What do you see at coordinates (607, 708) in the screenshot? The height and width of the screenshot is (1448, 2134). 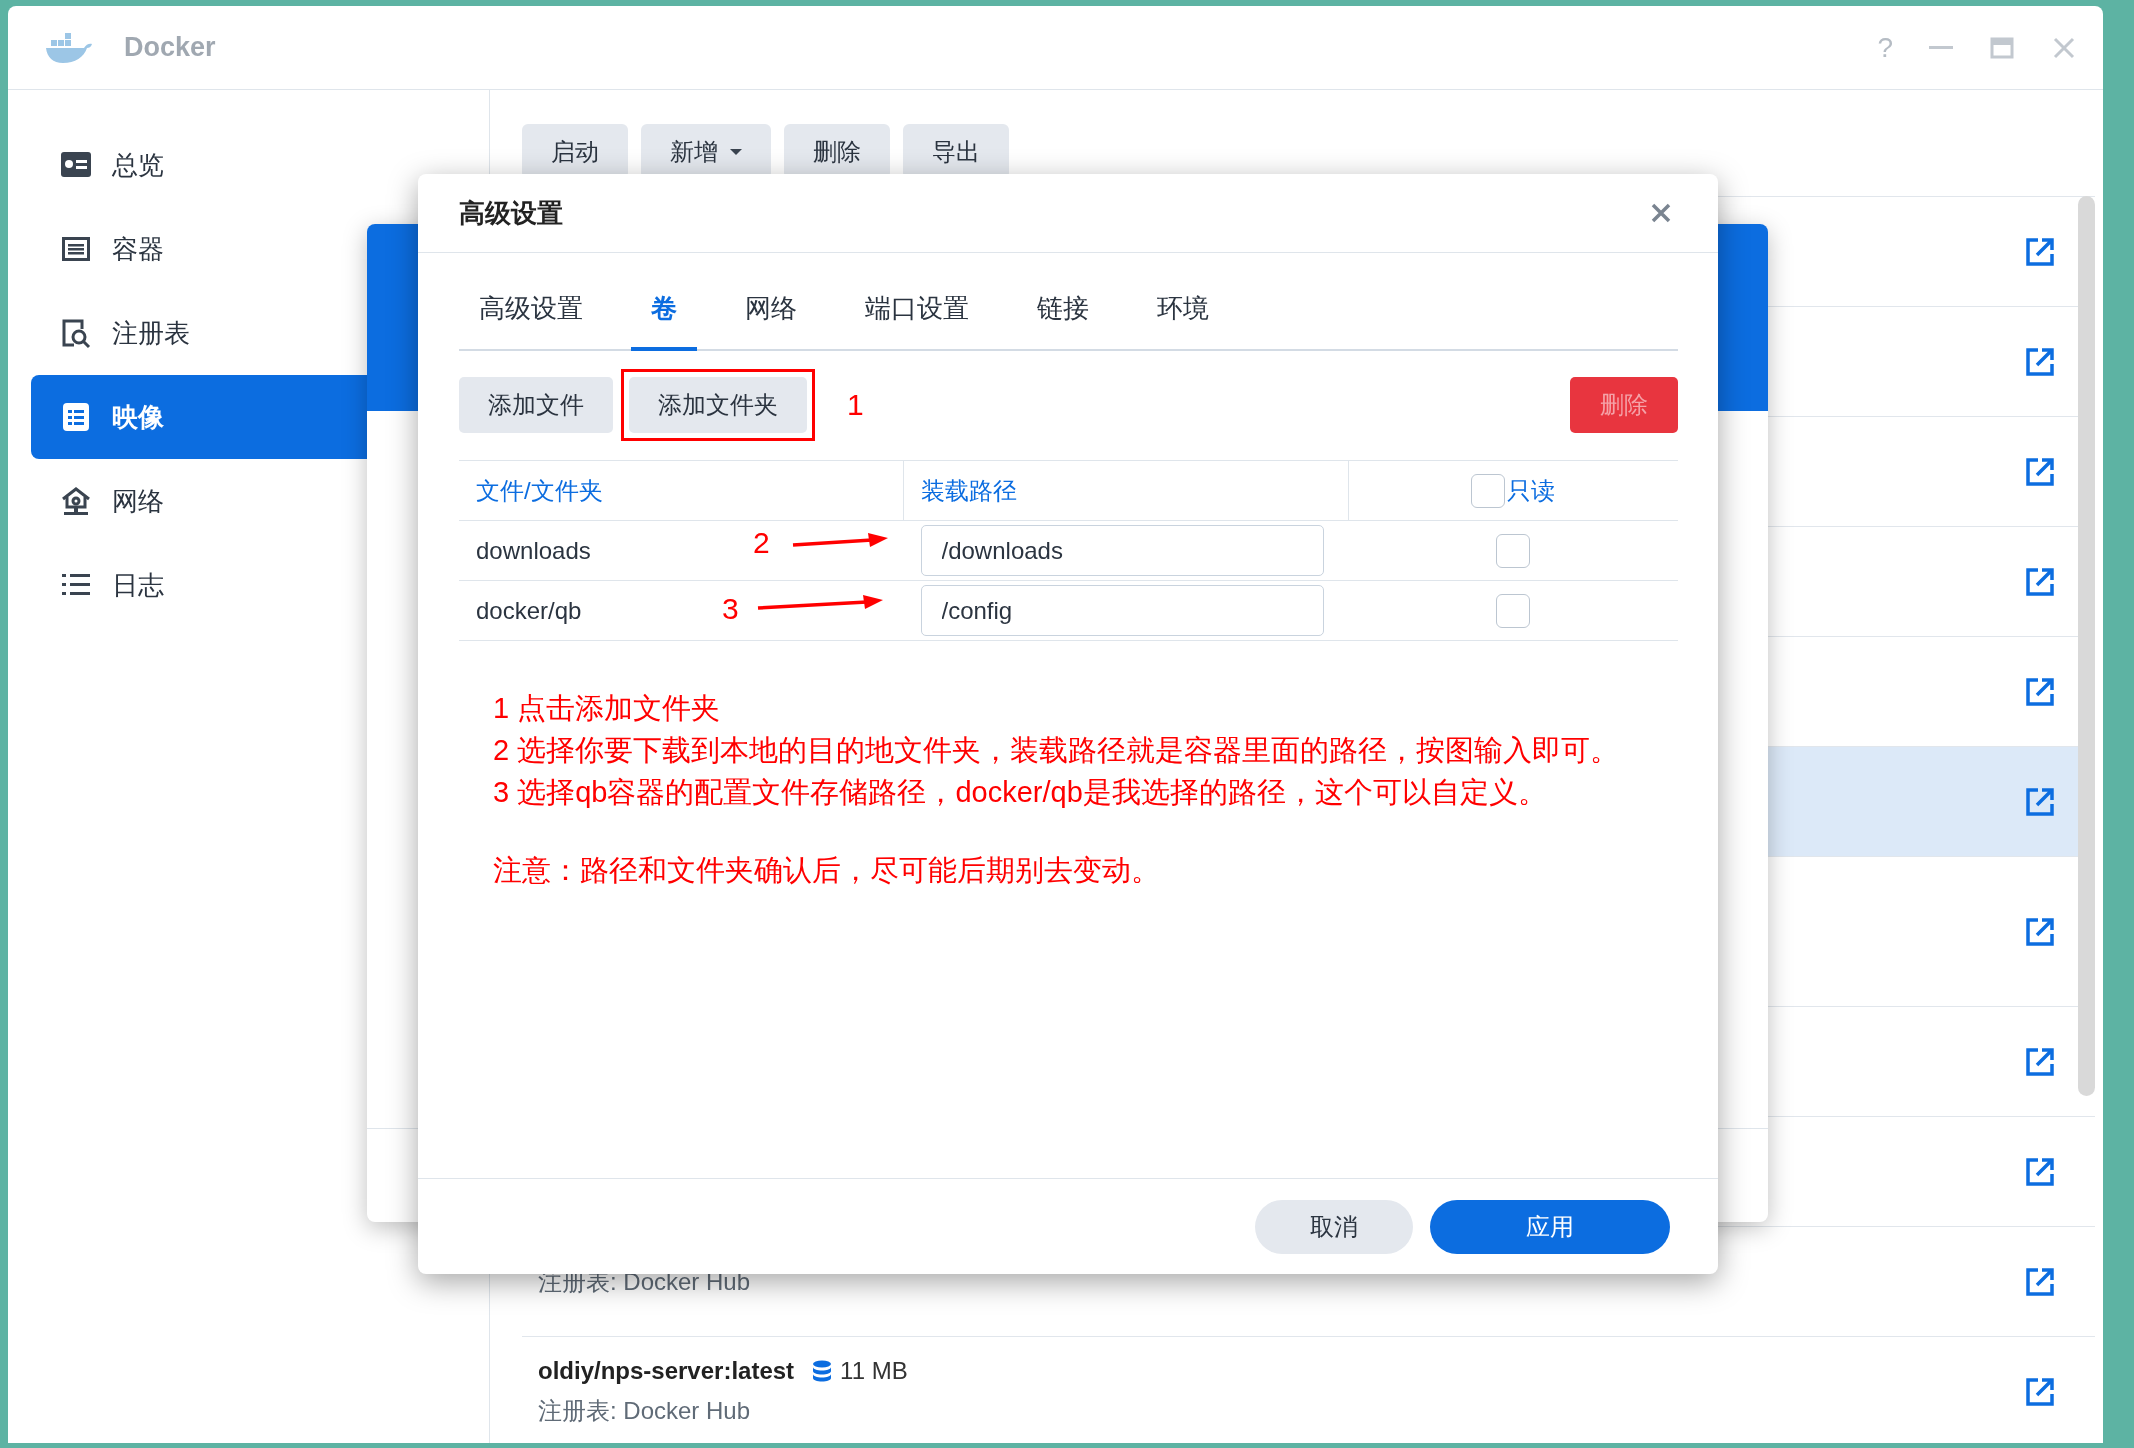 I see `note-line: 1 点击添加文件夹` at bounding box center [607, 708].